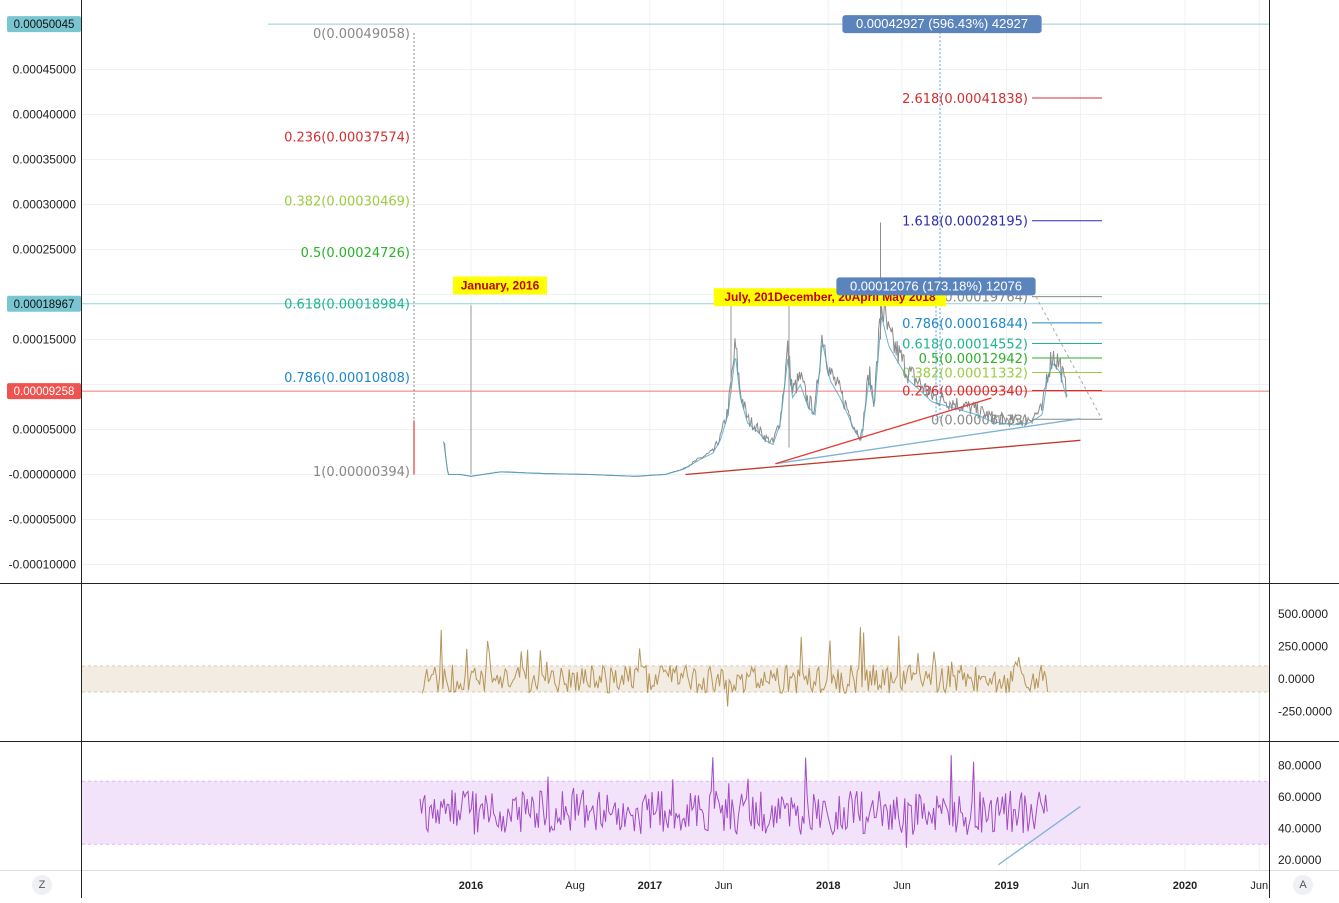  What do you see at coordinates (965, 374) in the screenshot?
I see `fib-right-level: 0.382(0.00011332)` at bounding box center [965, 374].